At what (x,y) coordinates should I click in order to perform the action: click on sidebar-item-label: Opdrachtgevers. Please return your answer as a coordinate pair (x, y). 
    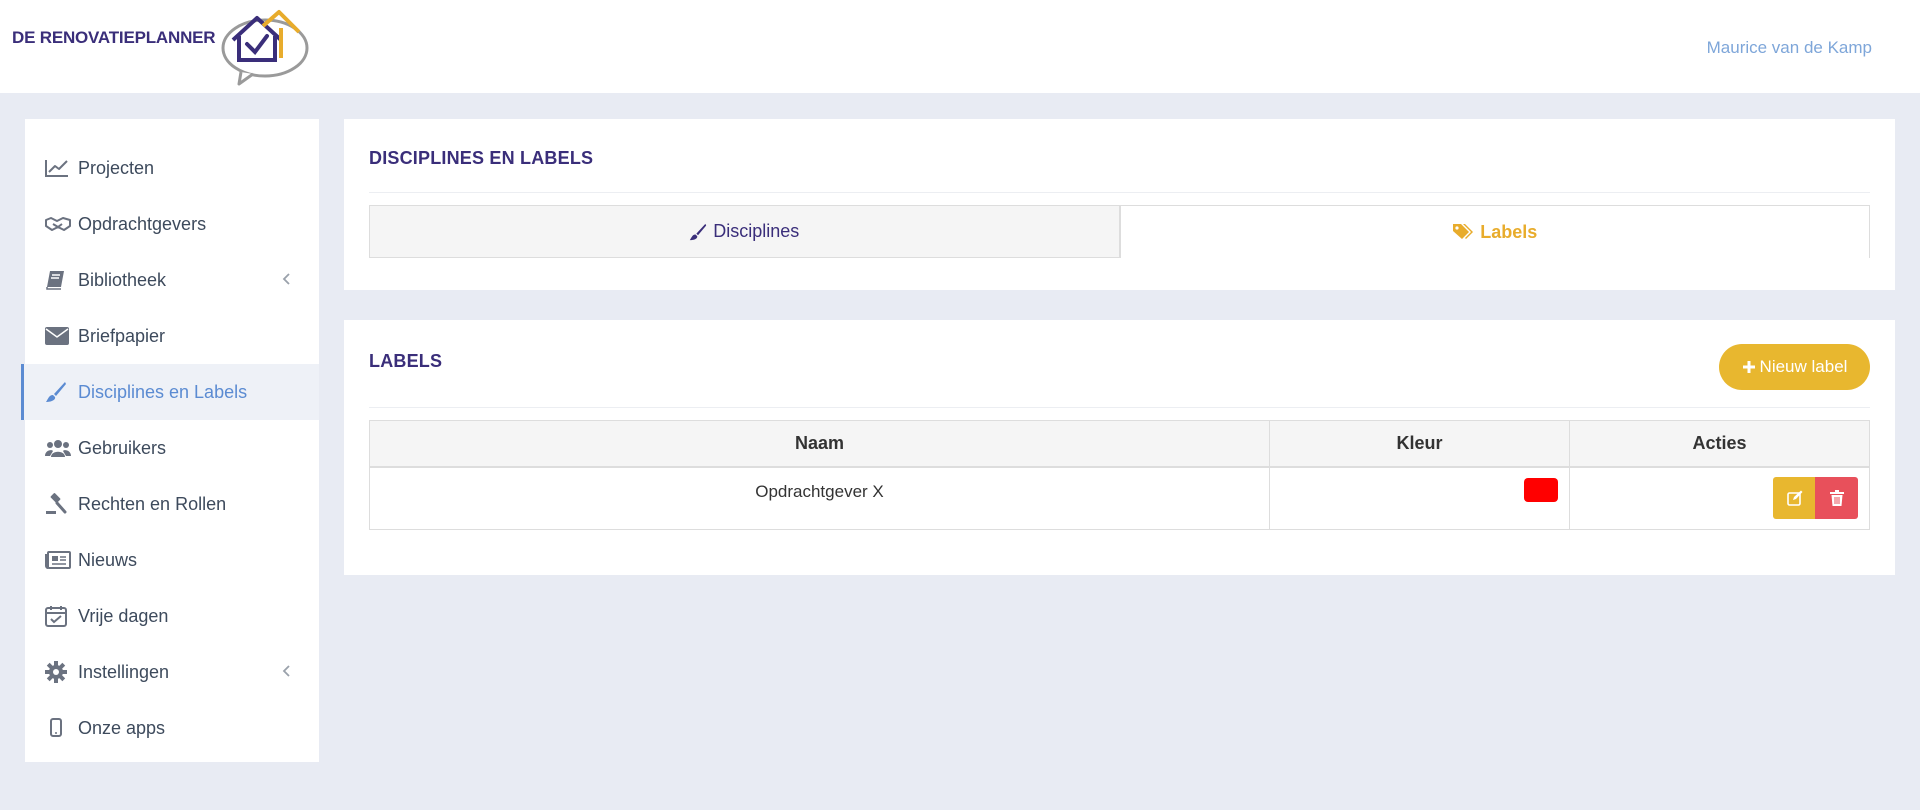
    Looking at the image, I should click on (142, 223).